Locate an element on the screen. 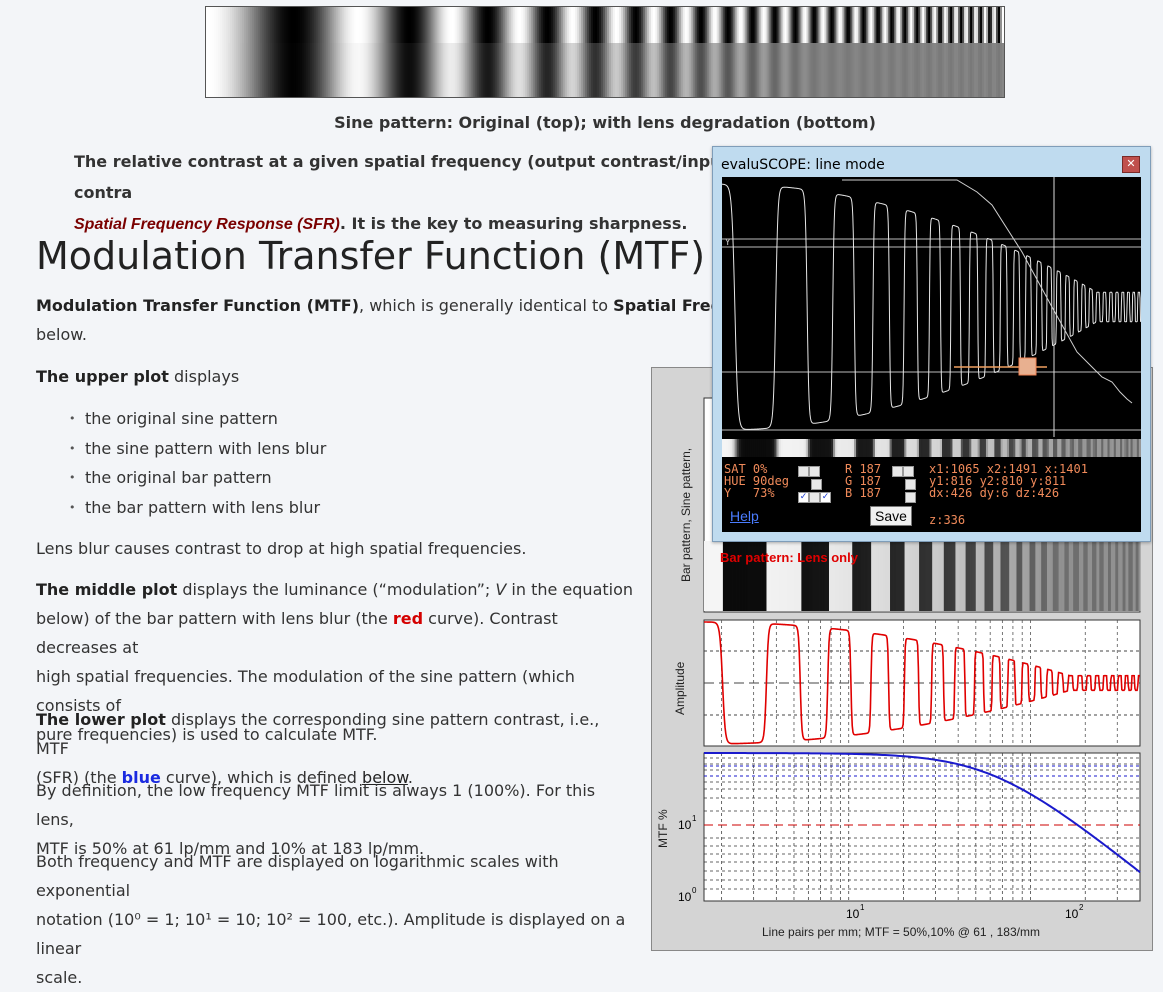 The image size is (1163, 992). ytick-10-exp: 1 is located at coordinates (694, 818).